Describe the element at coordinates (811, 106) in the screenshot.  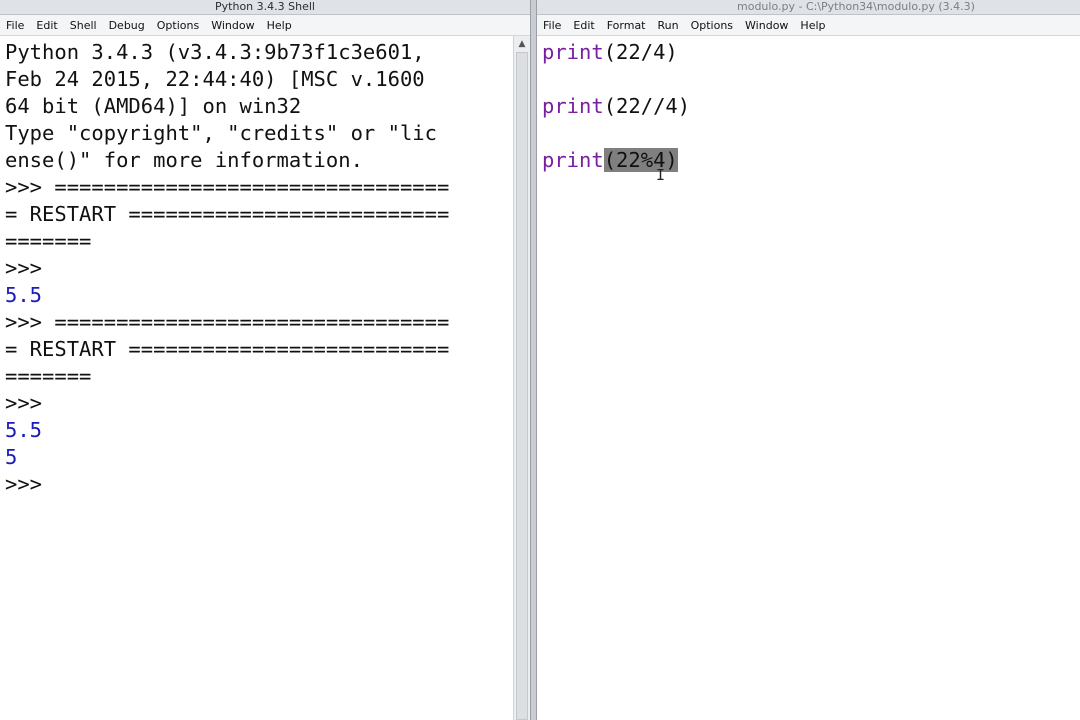
I see `editor-code-line: print(22//4)` at that location.